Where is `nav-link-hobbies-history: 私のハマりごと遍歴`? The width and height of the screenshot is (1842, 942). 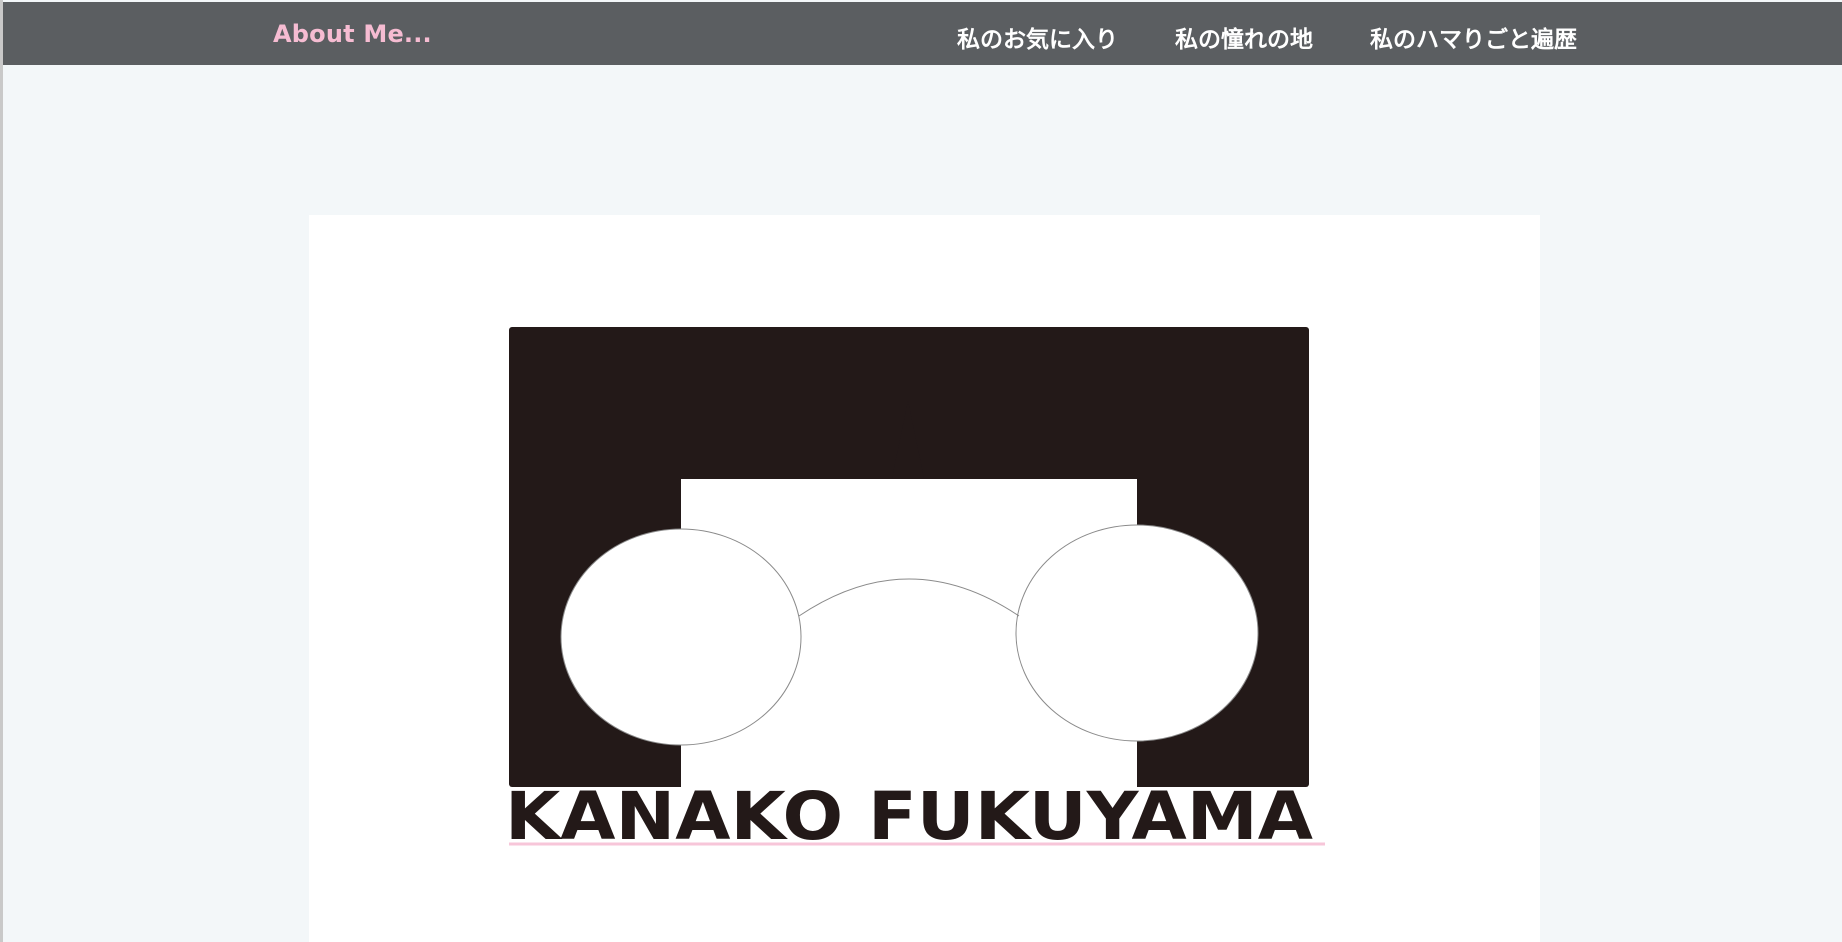
nav-link-hobbies-history: 私のハマりごと遍歴 is located at coordinates (1473, 37).